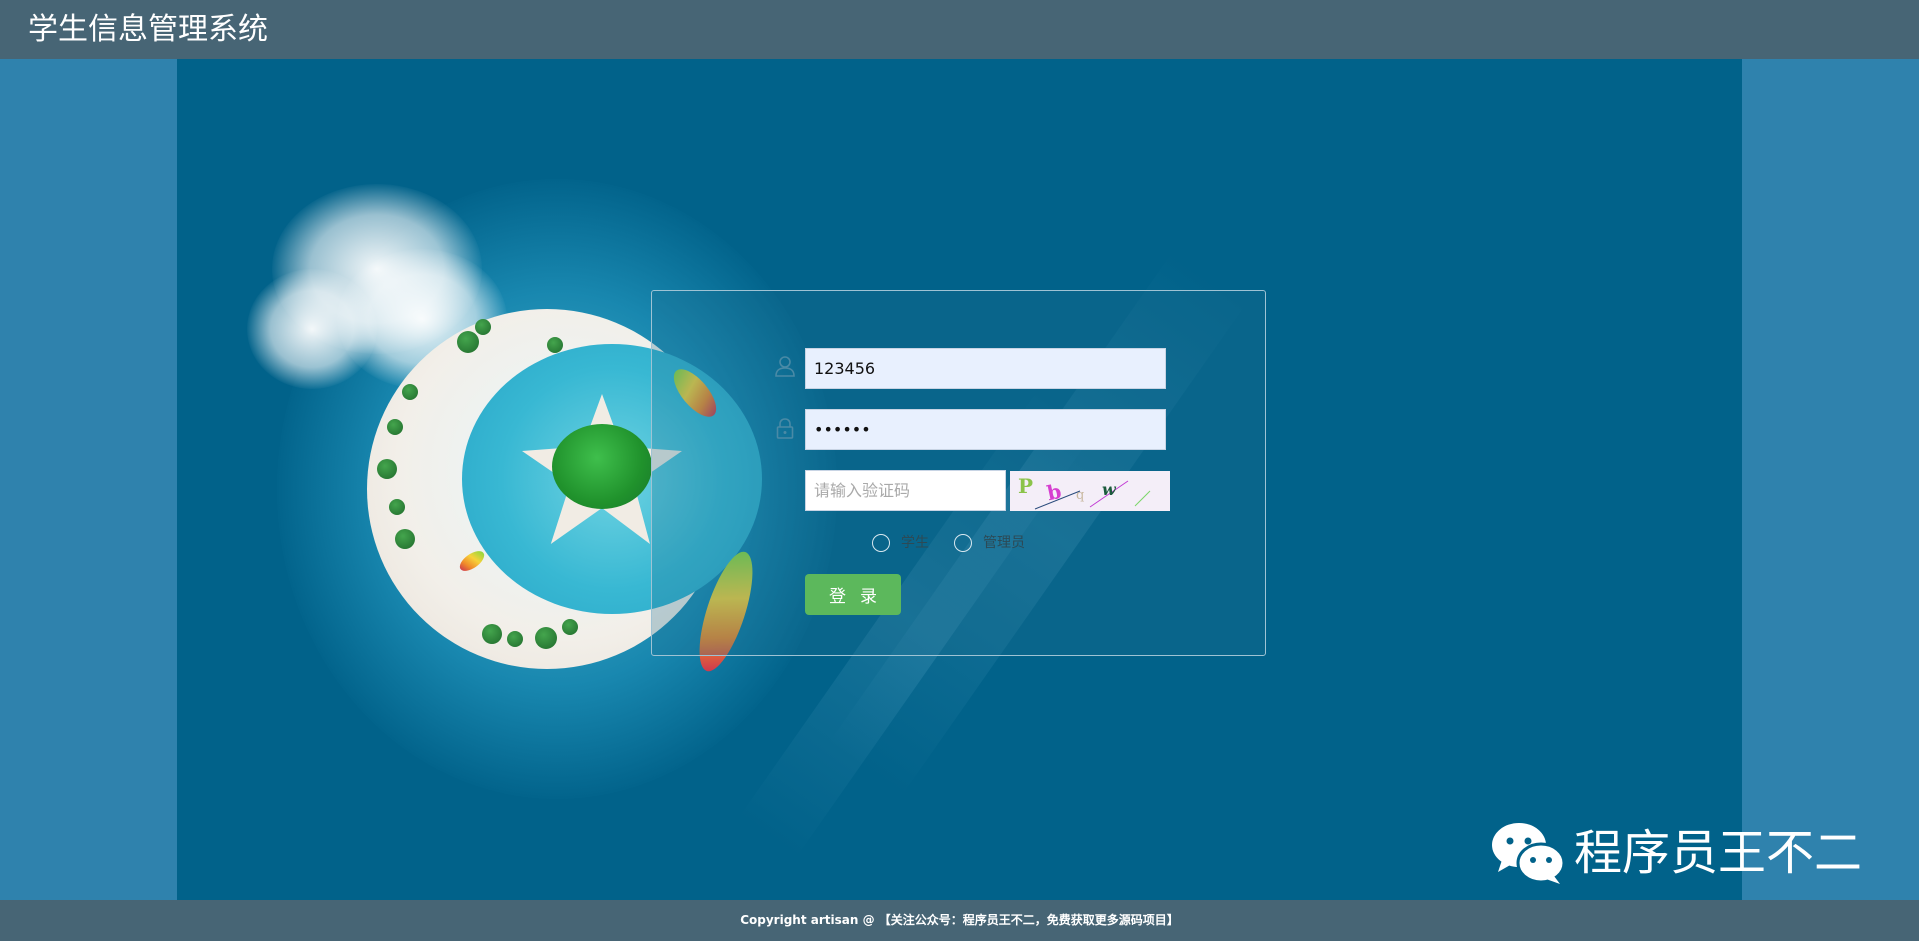 Image resolution: width=1919 pixels, height=941 pixels. Describe the element at coordinates (1080, 495) in the screenshot. I see `captcha-char: q` at that location.